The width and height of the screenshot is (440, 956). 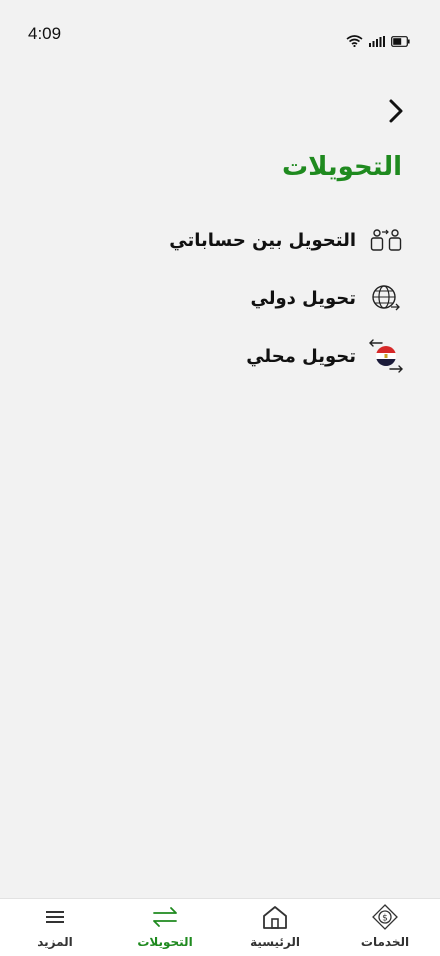 What do you see at coordinates (45, 33) in the screenshot?
I see `status-time: 4:09` at bounding box center [45, 33].